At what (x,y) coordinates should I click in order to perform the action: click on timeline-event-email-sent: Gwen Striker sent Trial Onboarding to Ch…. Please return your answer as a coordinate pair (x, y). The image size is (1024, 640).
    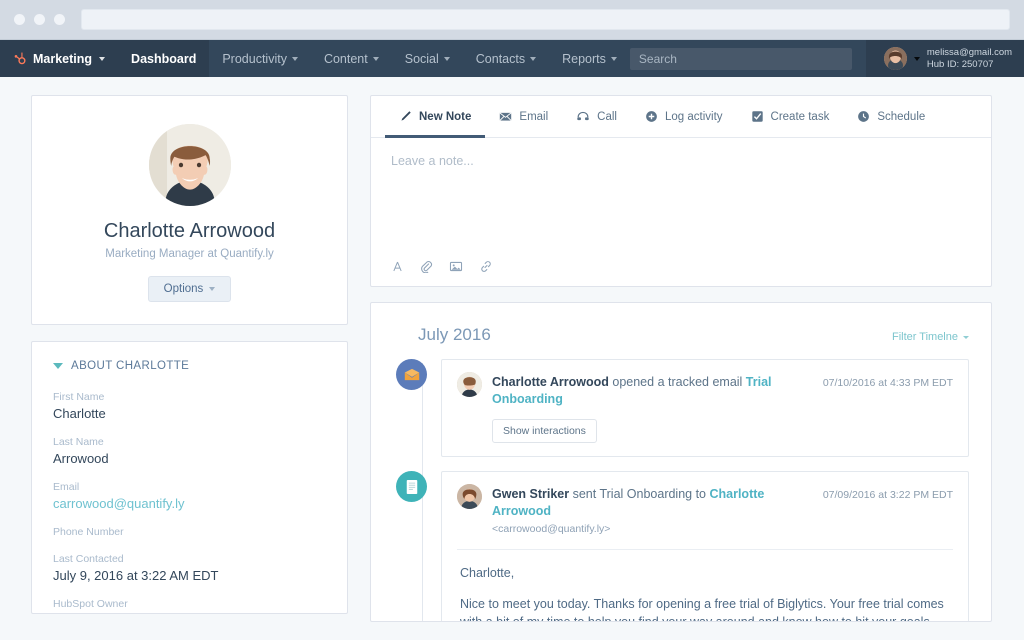
    Looking at the image, I should click on (681, 546).